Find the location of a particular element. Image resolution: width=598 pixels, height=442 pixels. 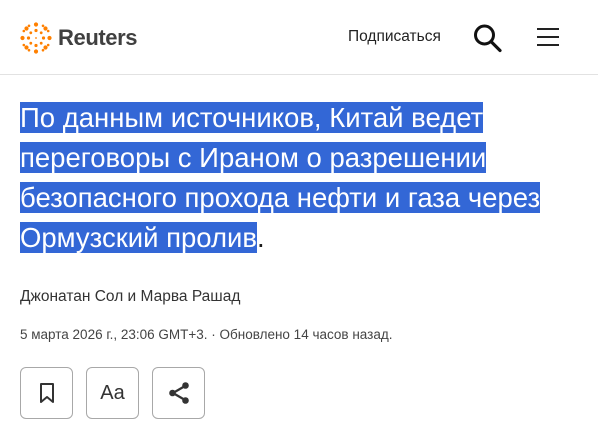

logo-text: Reuters is located at coordinates (98, 37).